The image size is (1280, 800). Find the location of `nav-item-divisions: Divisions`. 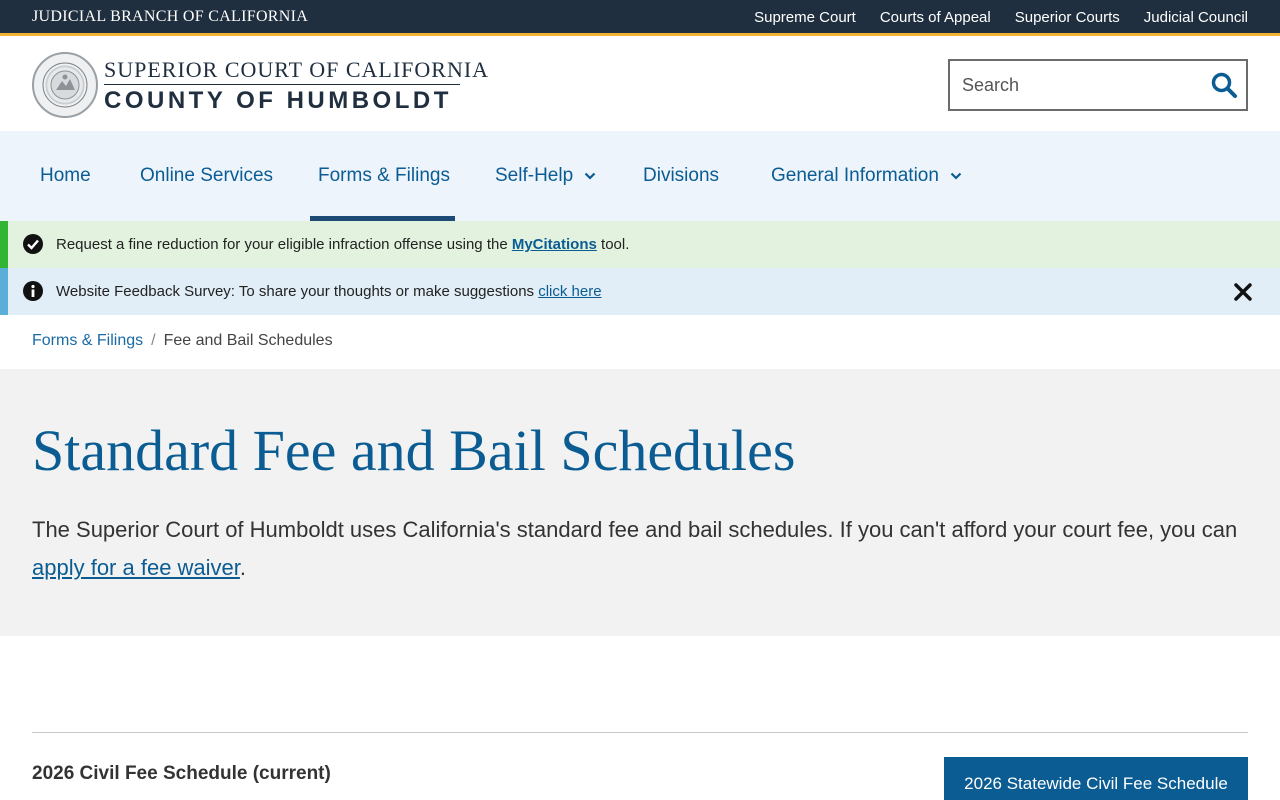

nav-item-divisions: Divisions is located at coordinates (681, 176).